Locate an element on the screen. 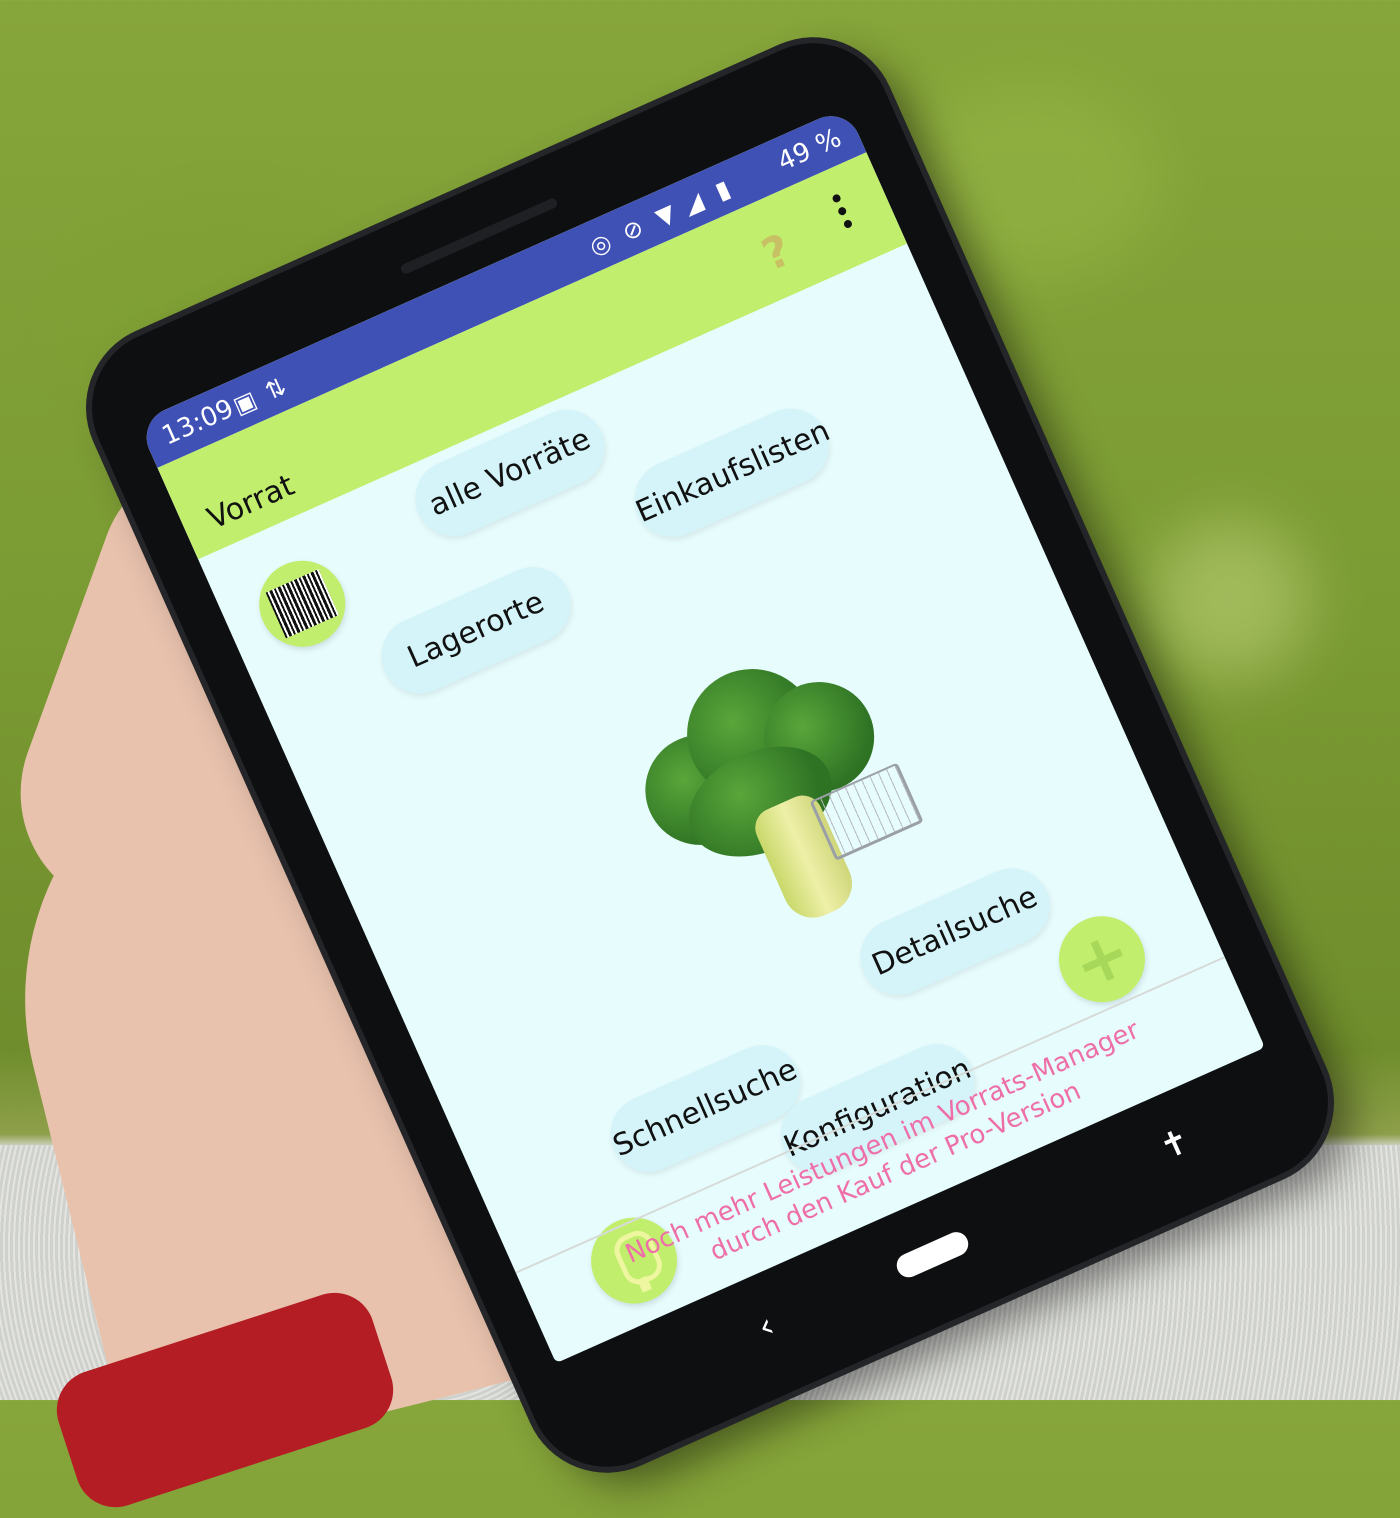  broccoli-cart-illustration is located at coordinates (773, 795).